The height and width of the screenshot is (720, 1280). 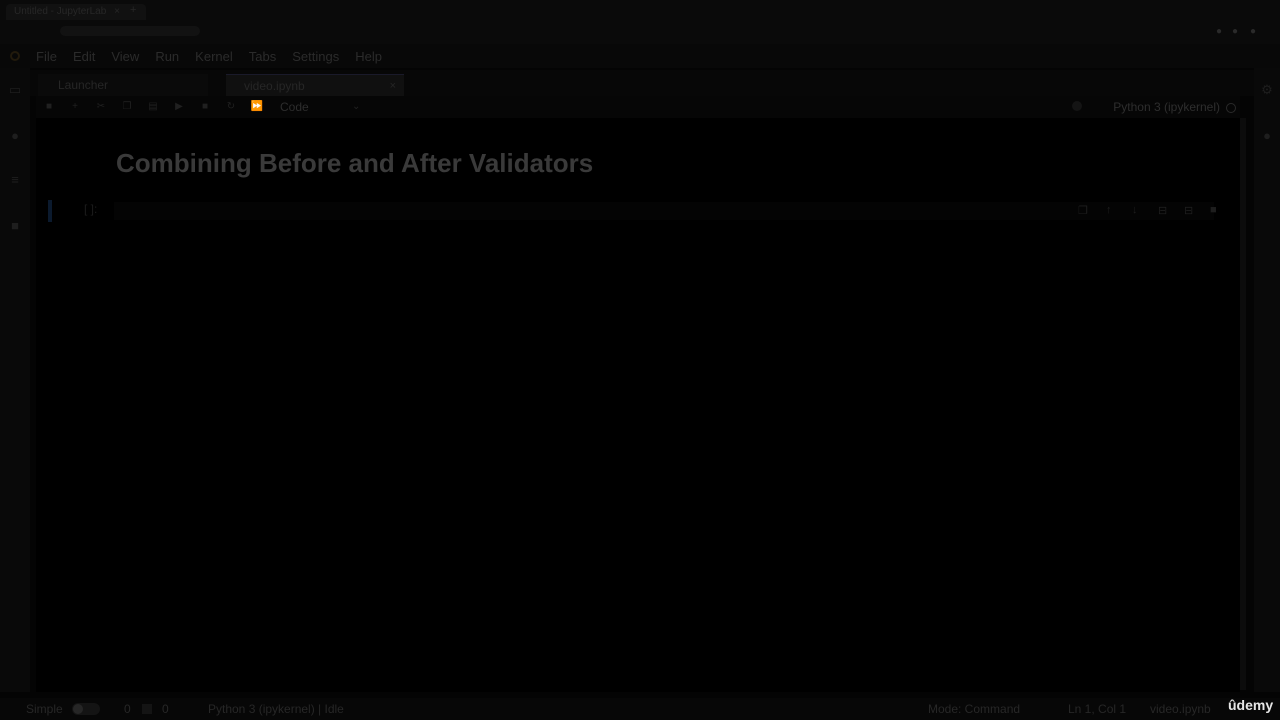 What do you see at coordinates (46, 56) in the screenshot?
I see `menu-file: File` at bounding box center [46, 56].